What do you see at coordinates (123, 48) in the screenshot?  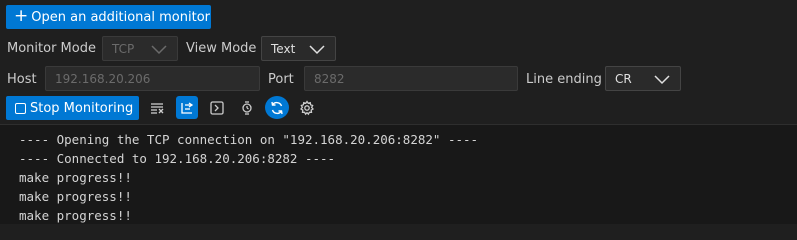 I see `monitor-mode-value: TCP` at bounding box center [123, 48].